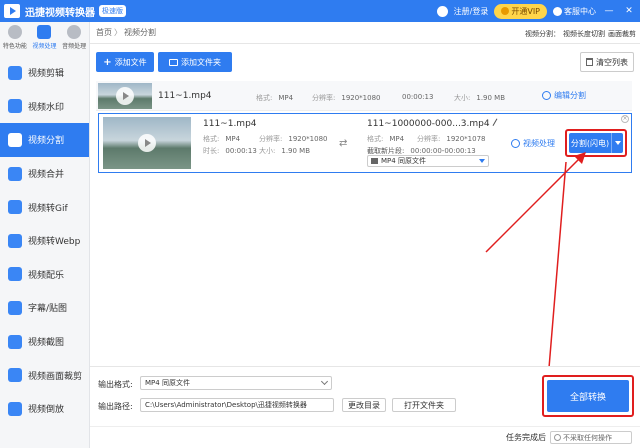 The height and width of the screenshot is (448, 640). What do you see at coordinates (237, 405) in the screenshot?
I see `output-path-field: C:\Users\Administrator\Desktop\迅捷视频转换器` at bounding box center [237, 405].